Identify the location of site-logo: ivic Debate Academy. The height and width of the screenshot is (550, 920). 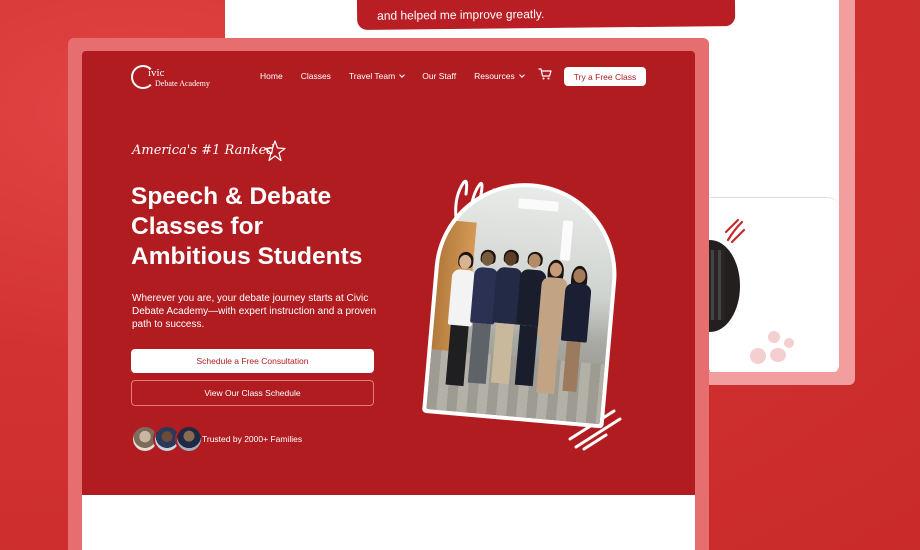
(186, 79).